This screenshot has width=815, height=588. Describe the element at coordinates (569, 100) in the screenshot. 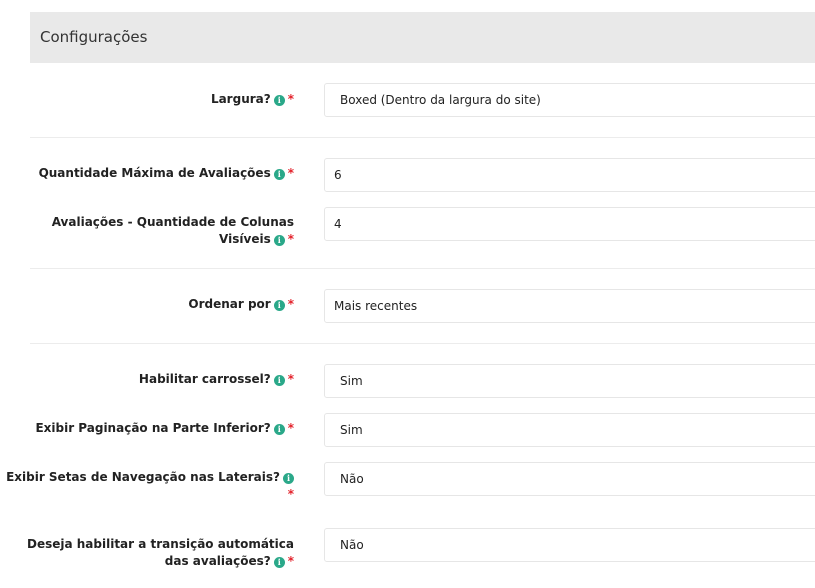

I see `select-largura: Boxed (Dentro da largura do site)` at that location.